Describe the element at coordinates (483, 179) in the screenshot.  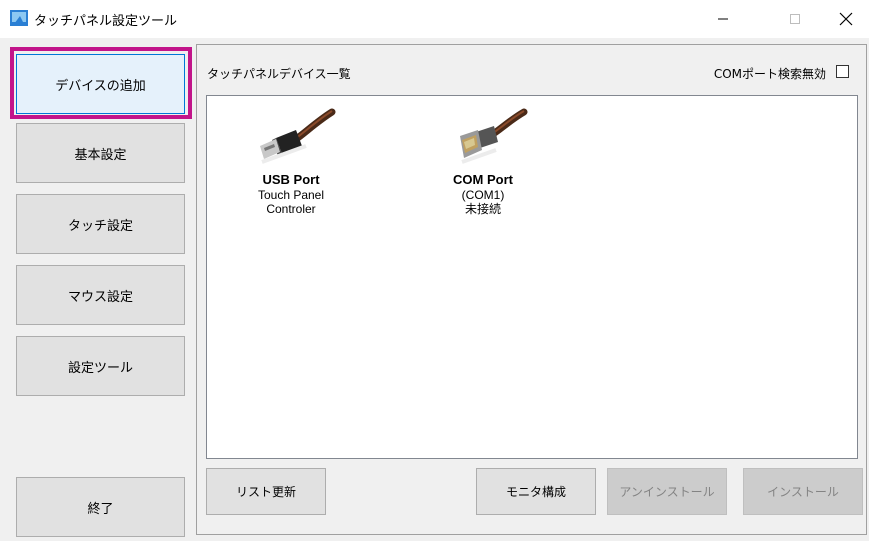
I see `device-name: COM Port` at that location.